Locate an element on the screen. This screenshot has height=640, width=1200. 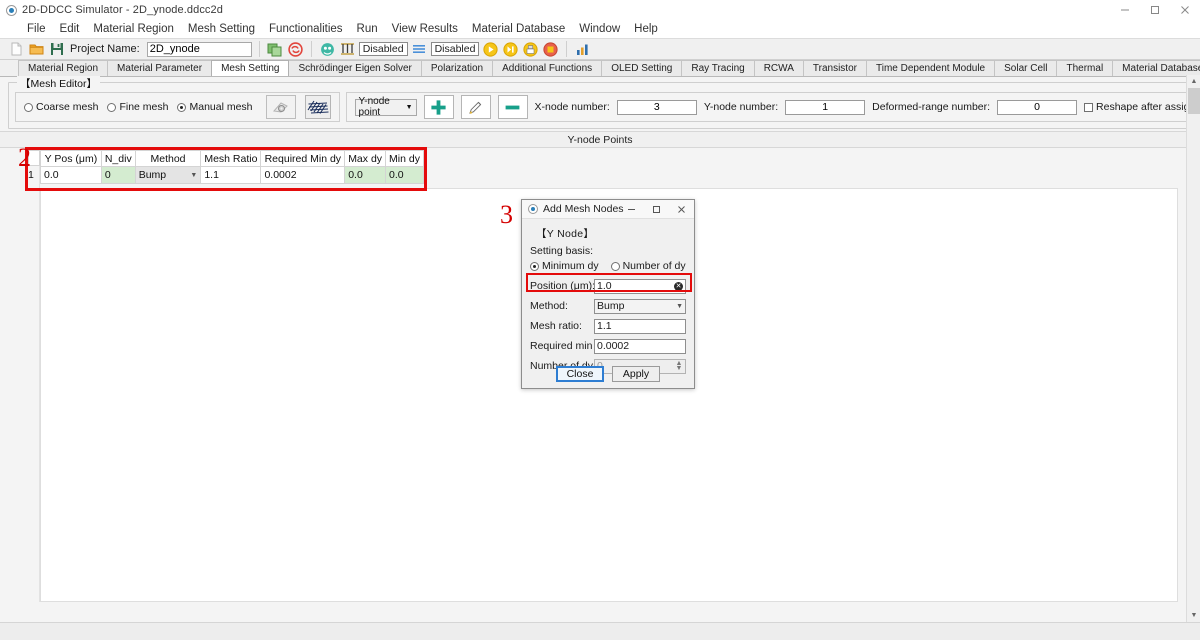
tab-transistor: Transistor is located at coordinates (834, 68).